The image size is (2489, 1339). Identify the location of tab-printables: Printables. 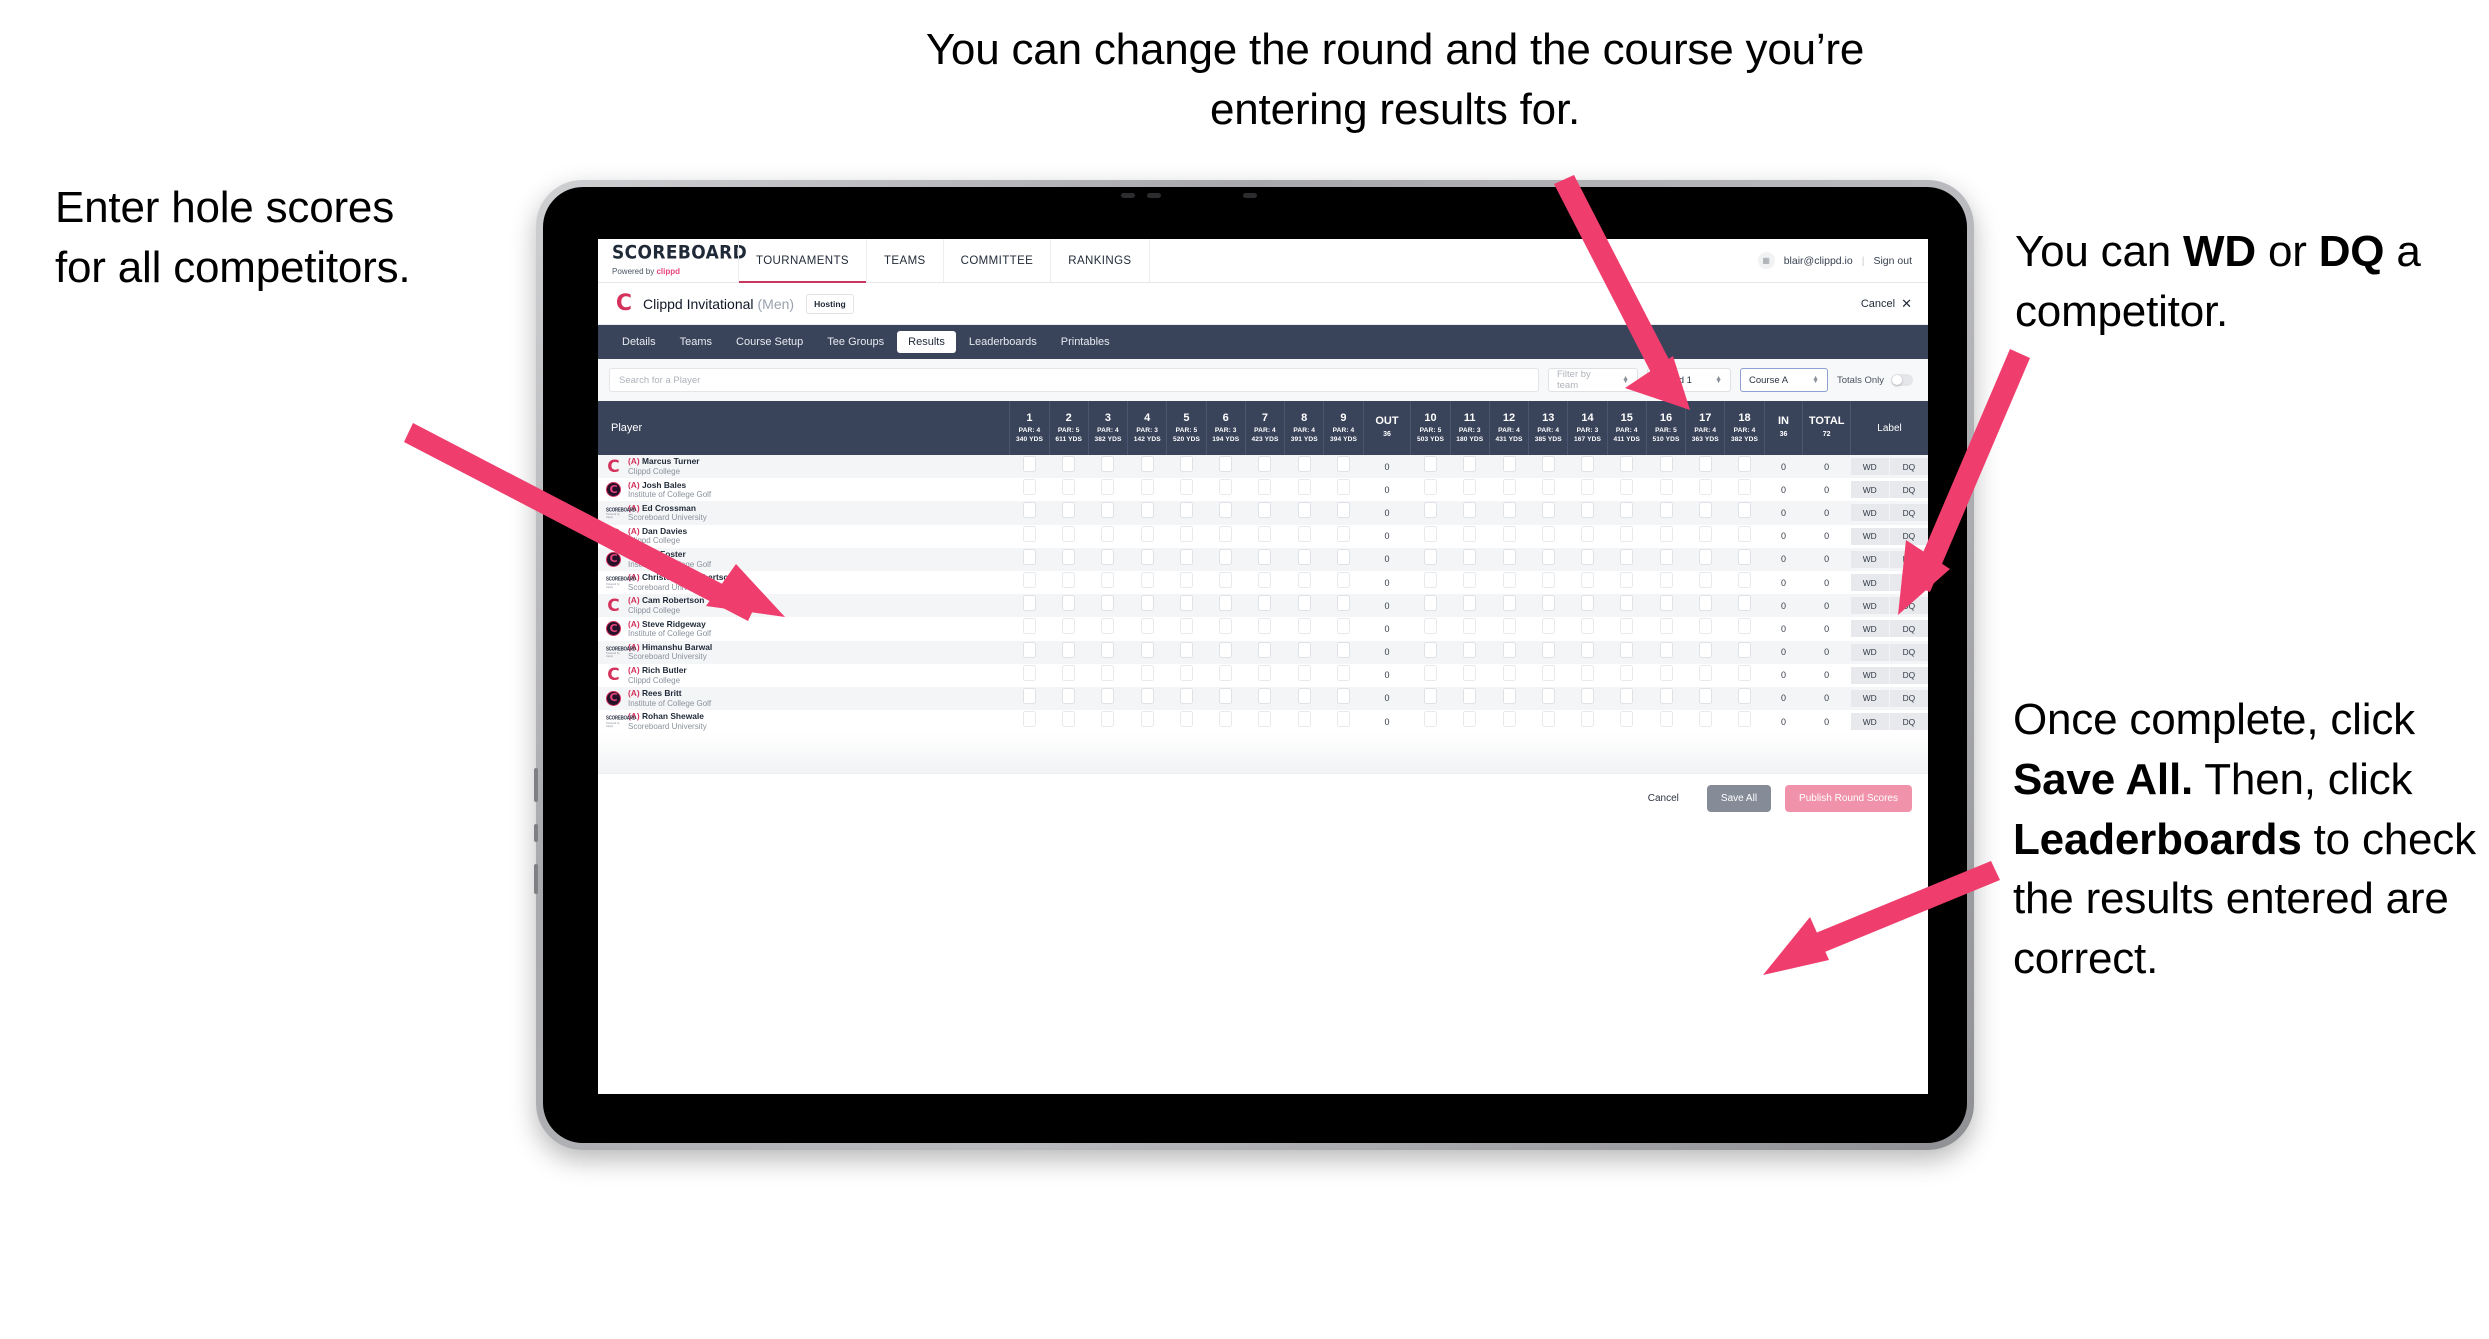
(1085, 342).